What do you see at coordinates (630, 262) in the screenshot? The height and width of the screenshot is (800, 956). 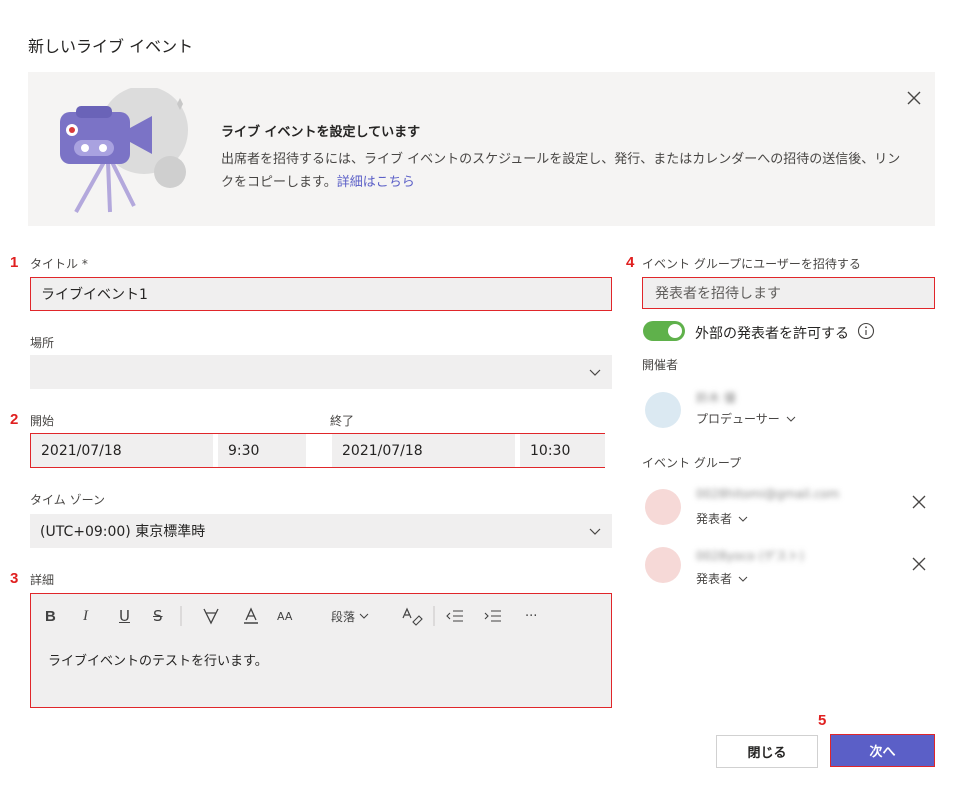 I see `step-marker-4: 4` at bounding box center [630, 262].